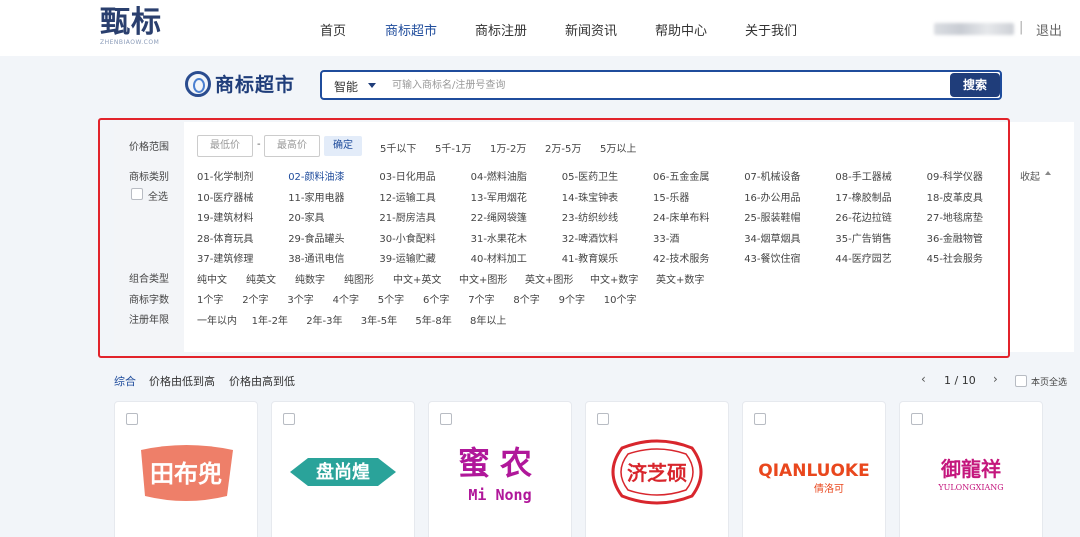 Image resolution: width=1080 pixels, height=537 pixels. What do you see at coordinates (923, 379) in the screenshot?
I see `prev-page-icon: ‹` at bounding box center [923, 379].